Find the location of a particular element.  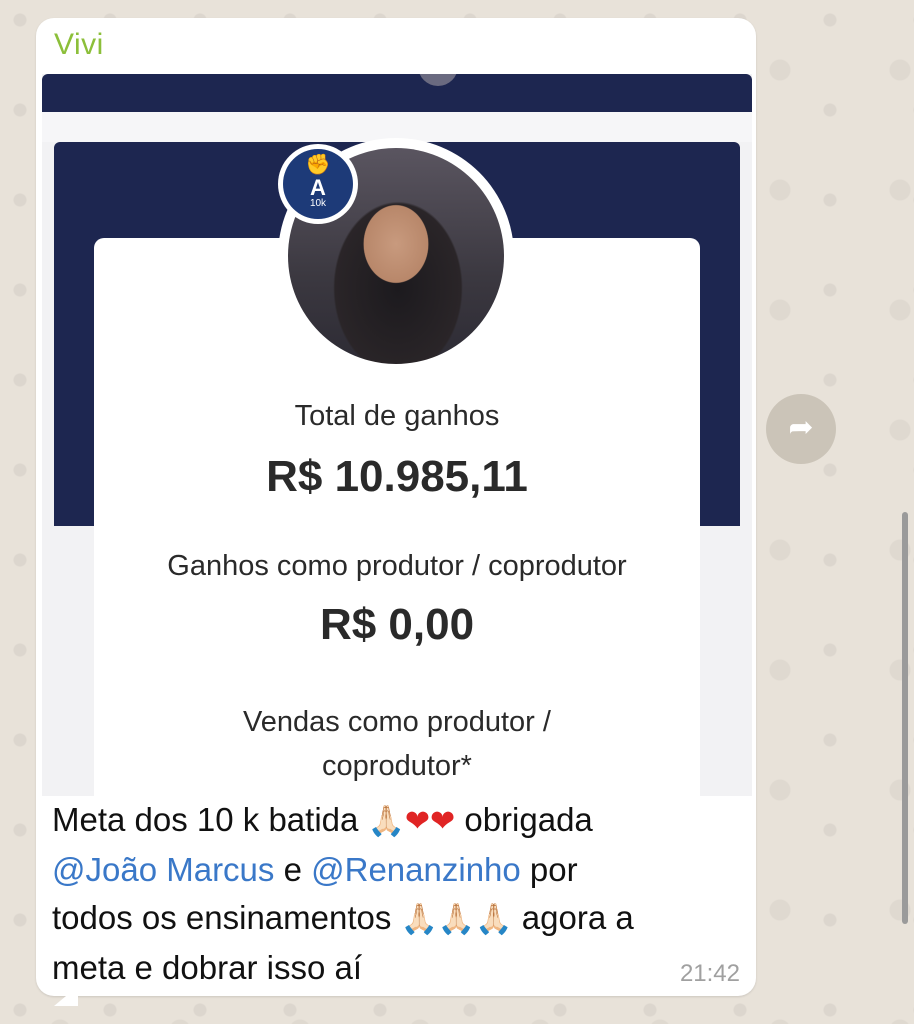

message-text-part: todos os ensinamentos is located at coordinates (226, 917).